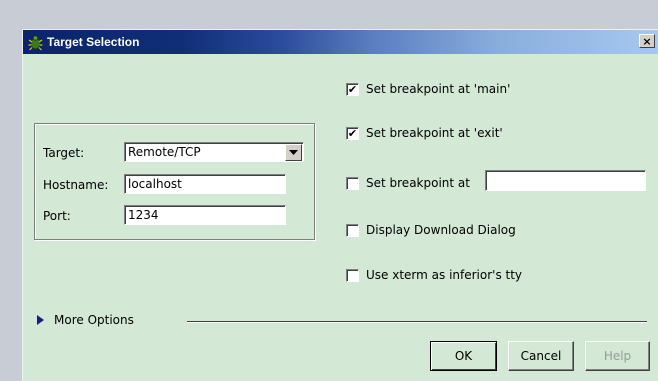 The width and height of the screenshot is (658, 381). I want to click on window-title: Target Selection, so click(93, 42).